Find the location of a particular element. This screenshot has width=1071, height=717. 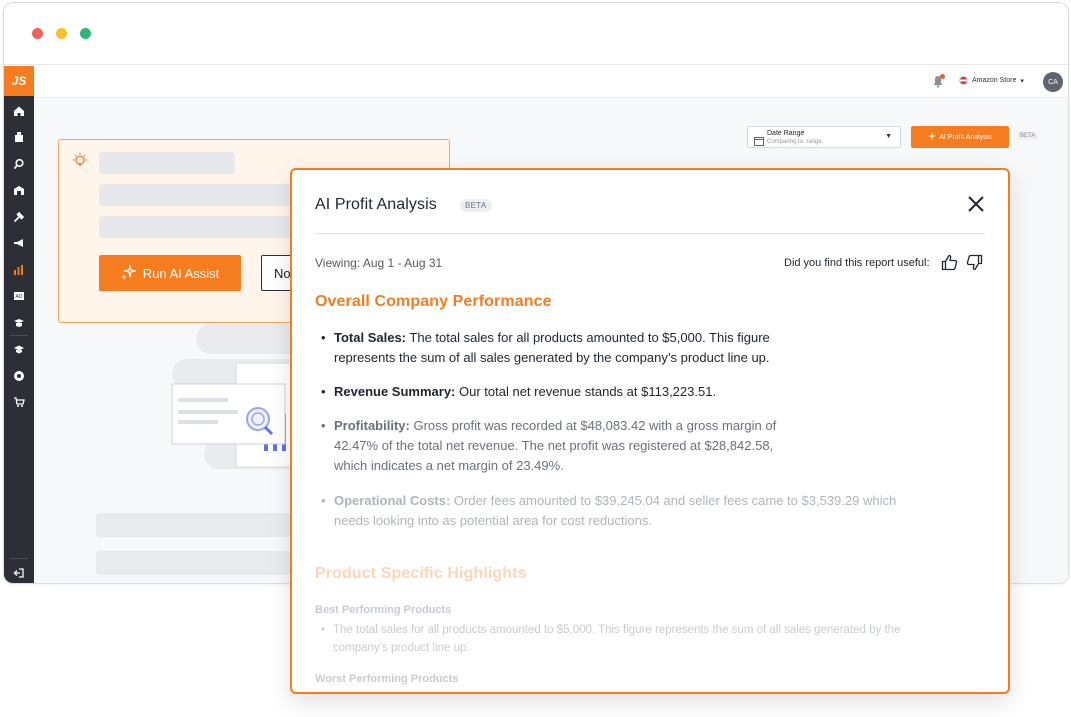

megaphone-icon is located at coordinates (19, 243).